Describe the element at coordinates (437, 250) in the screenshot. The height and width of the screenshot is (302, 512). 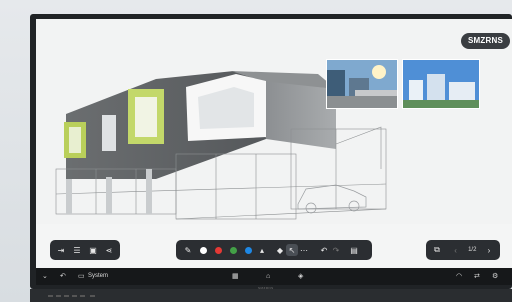
I see `pages-icon: ⧉` at that location.